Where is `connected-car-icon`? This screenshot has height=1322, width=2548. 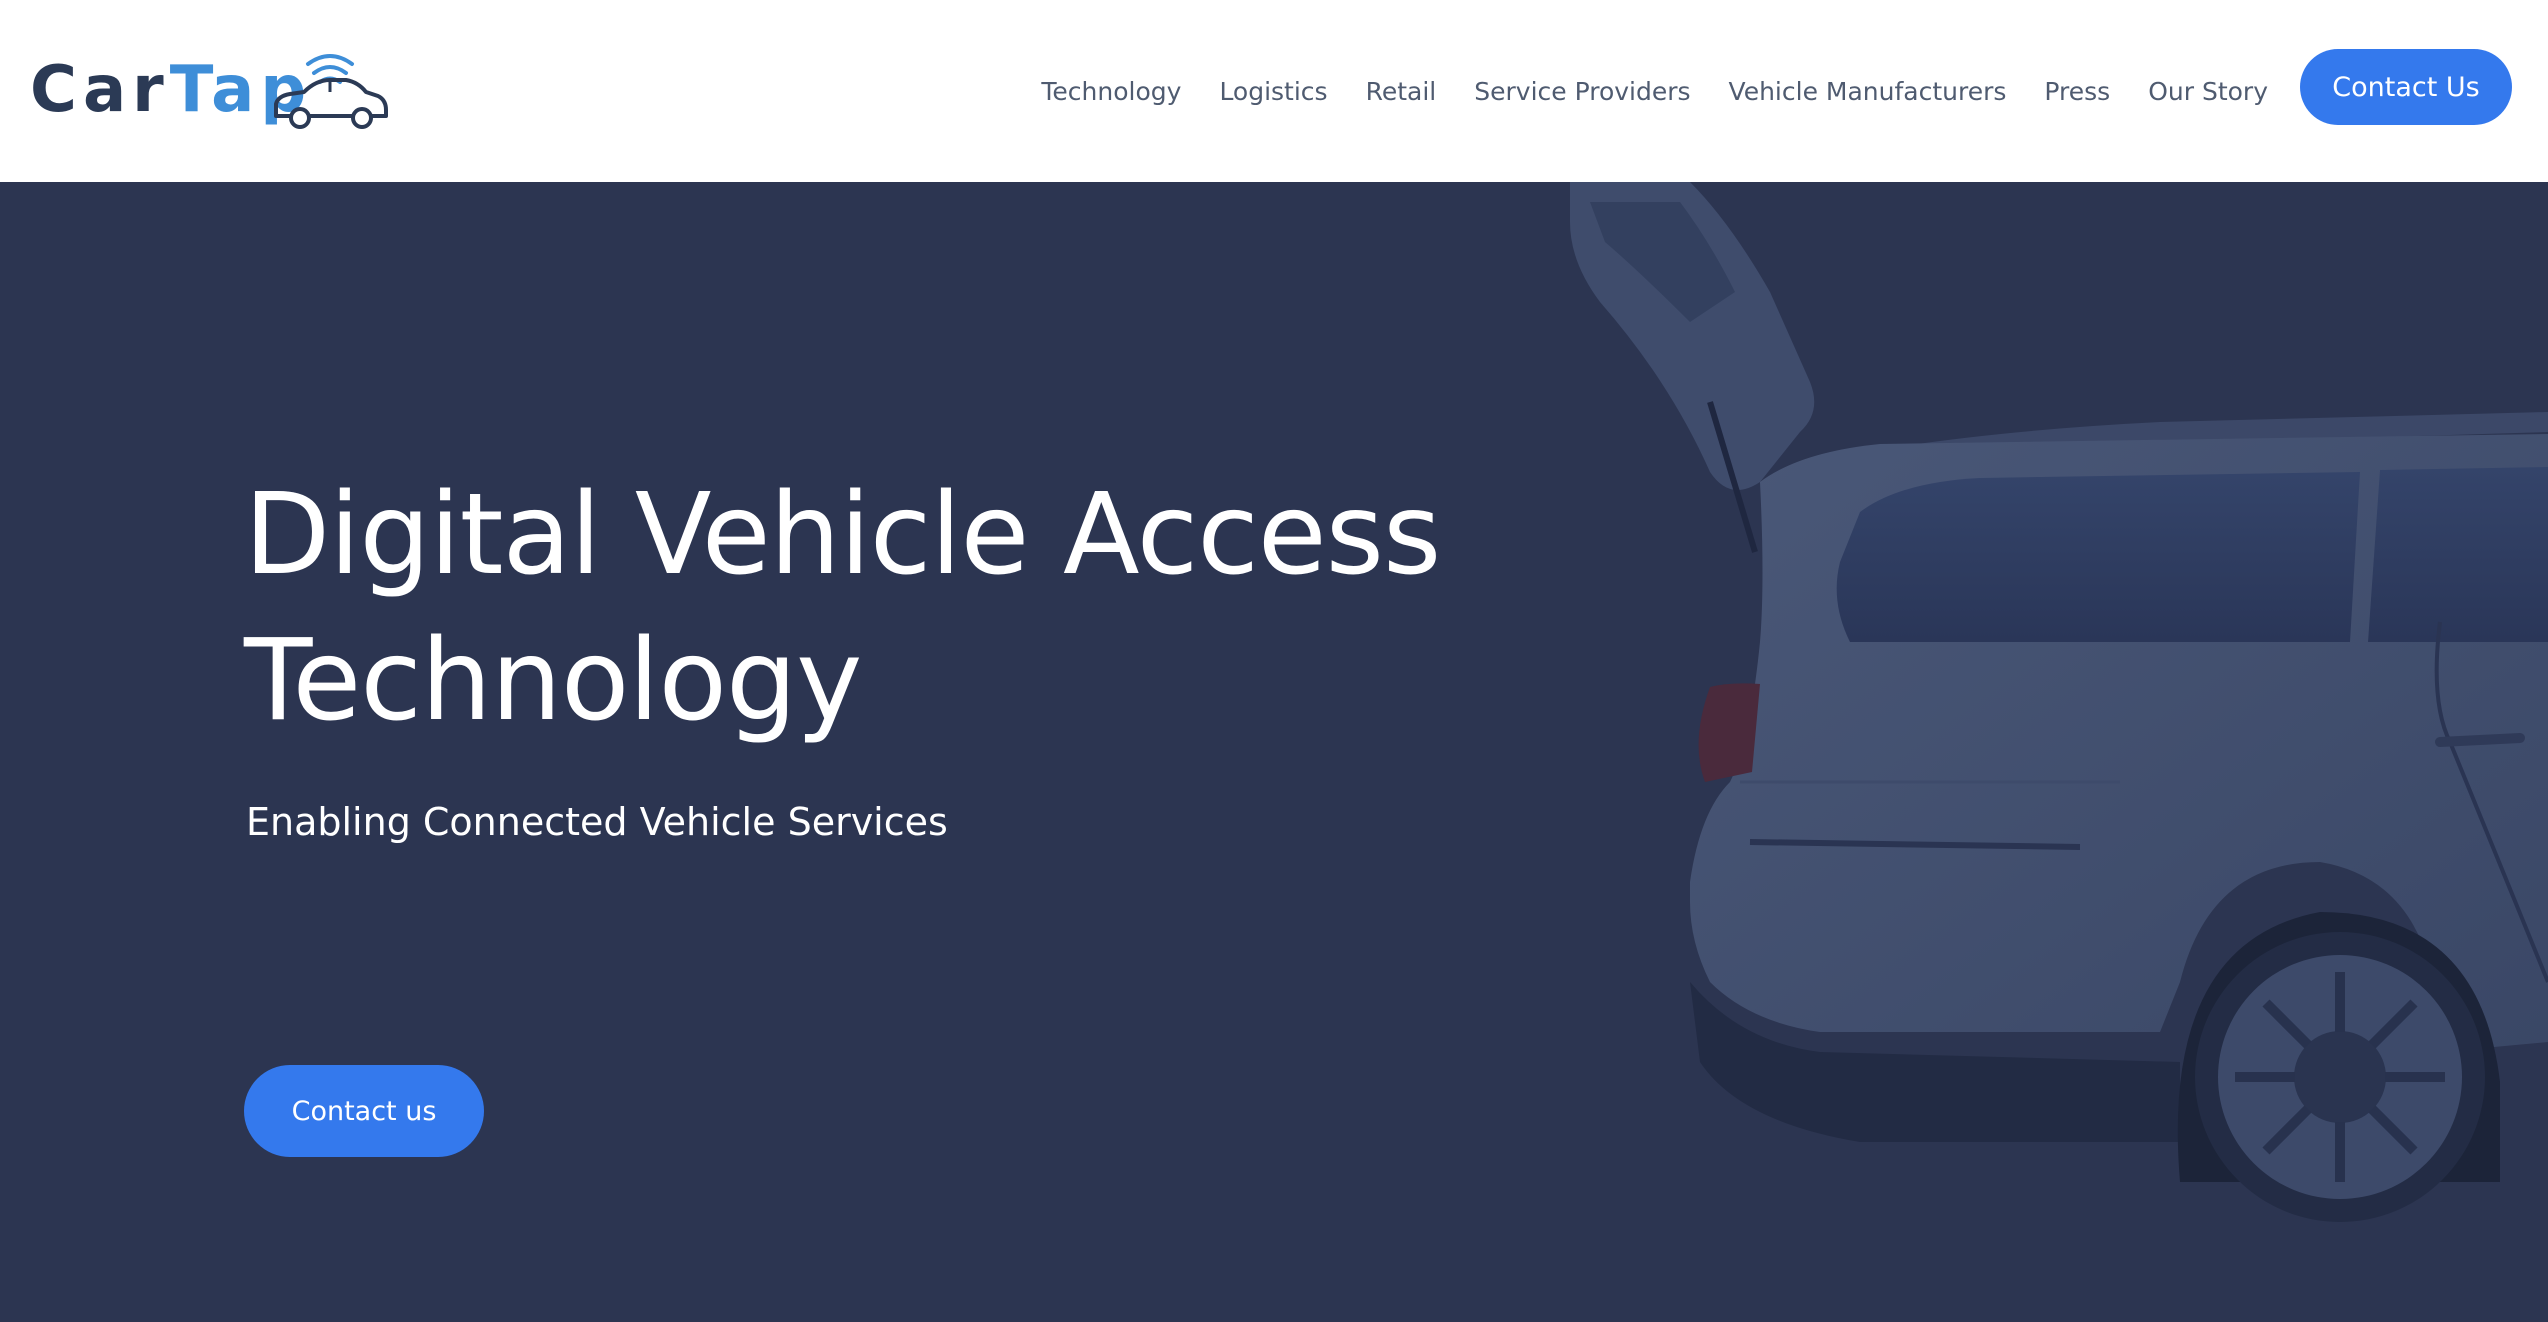 connected-car-icon is located at coordinates (331, 91).